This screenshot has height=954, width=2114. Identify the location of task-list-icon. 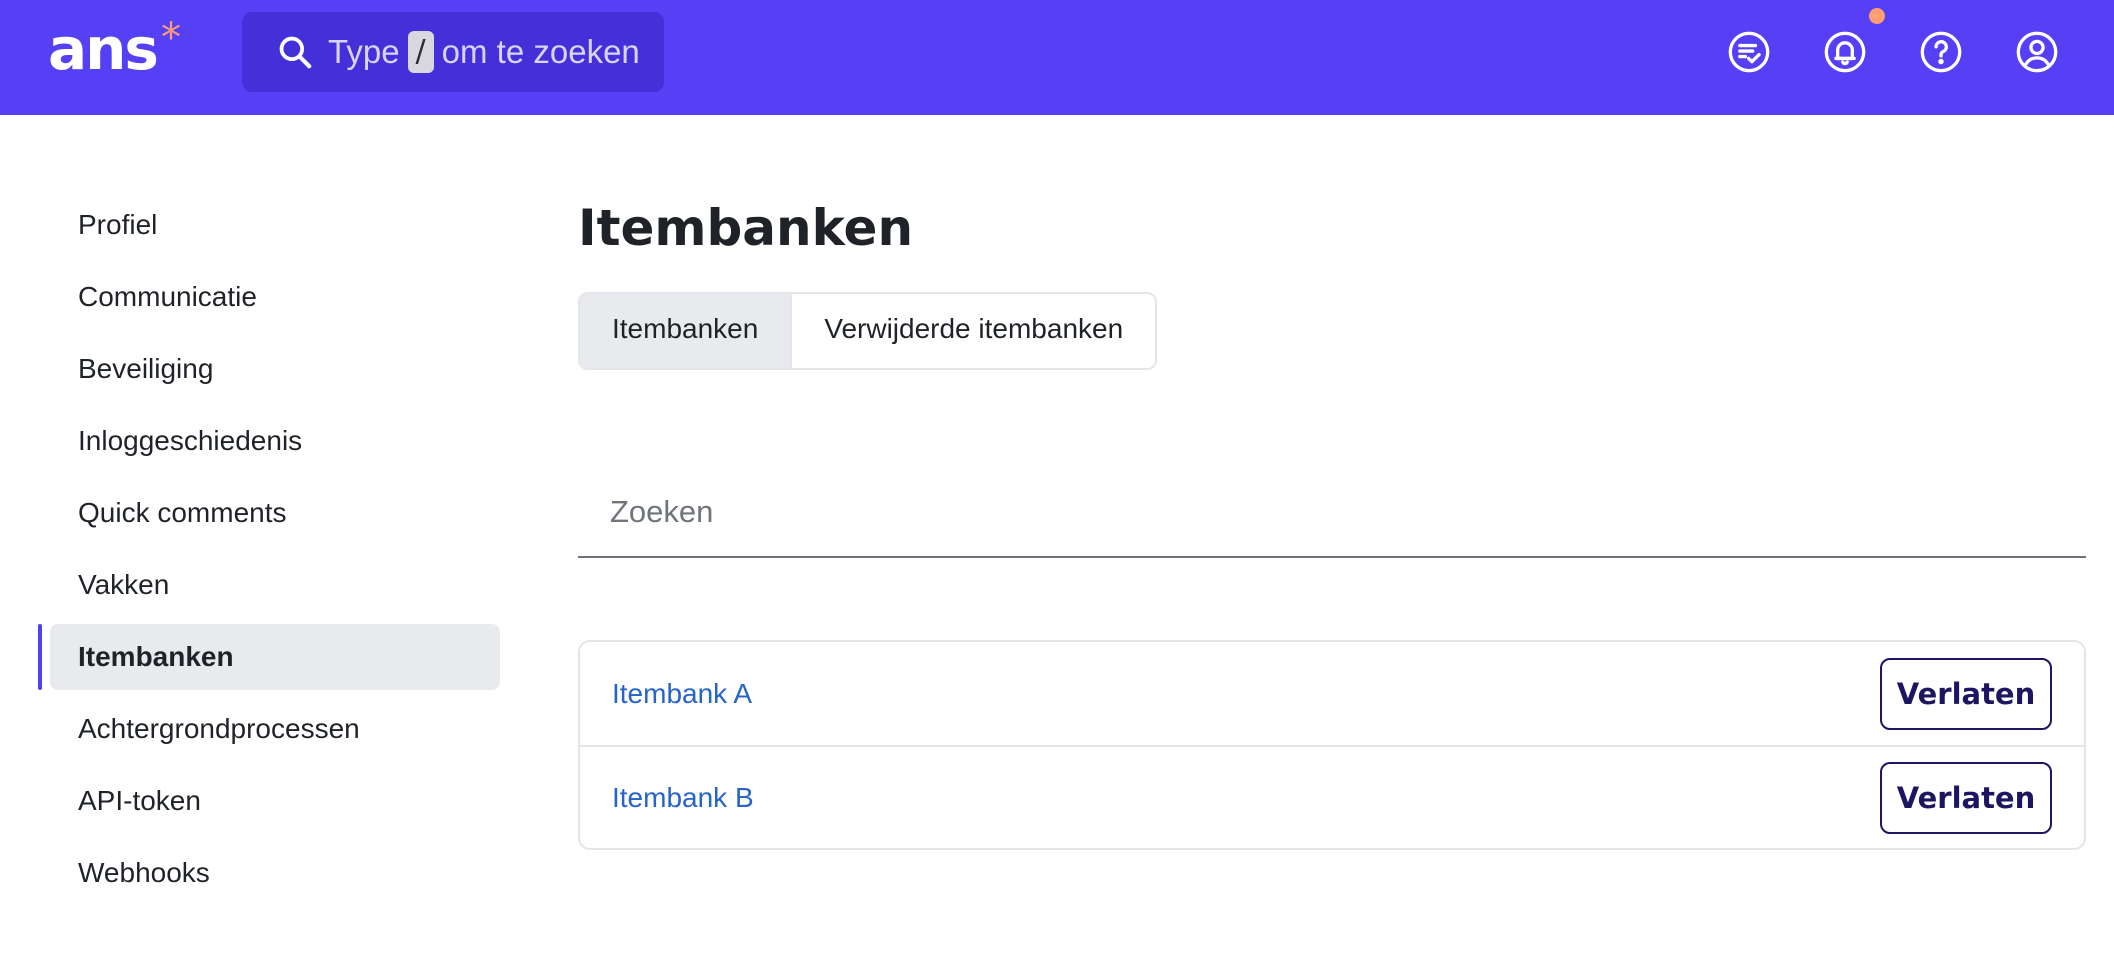
(1749, 52).